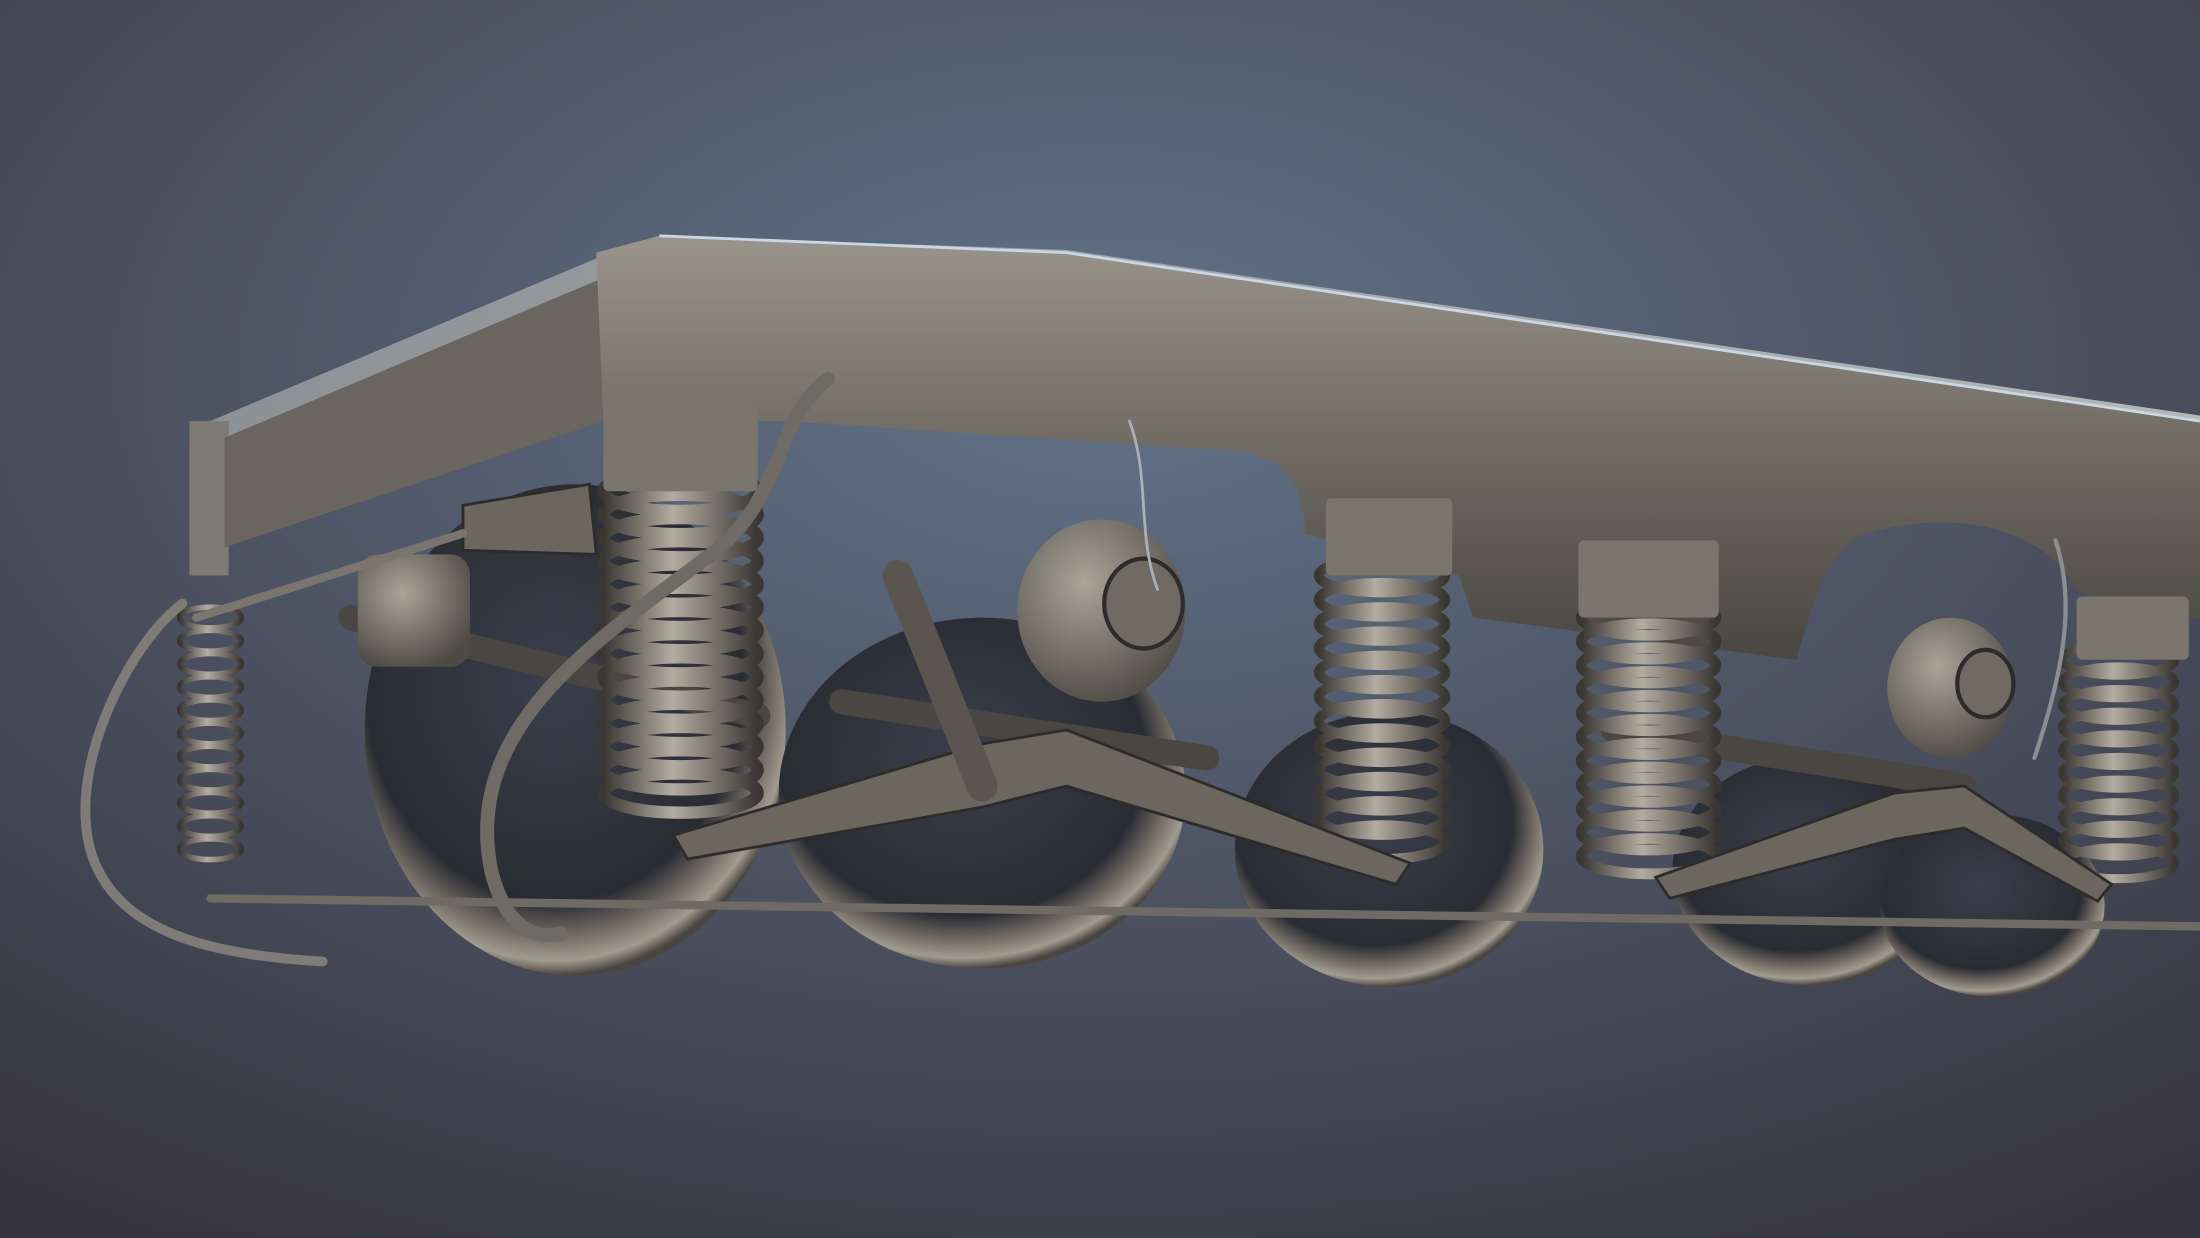 The width and height of the screenshot is (2200, 1238). Describe the element at coordinates (209, 498) in the screenshot. I see `frame-left-end` at that location.